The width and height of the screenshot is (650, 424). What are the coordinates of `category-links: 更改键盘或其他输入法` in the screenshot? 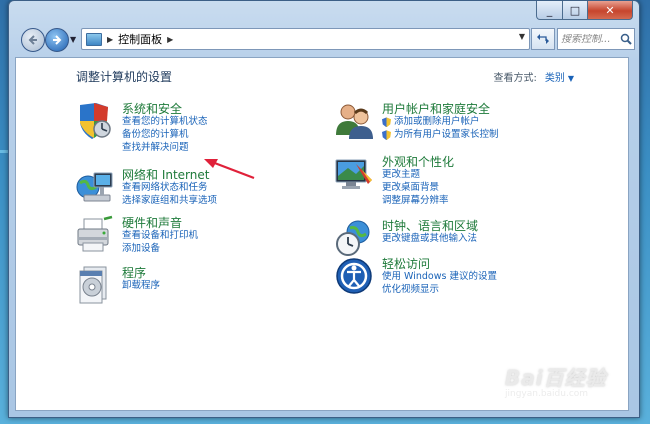 It's located at (429, 239).